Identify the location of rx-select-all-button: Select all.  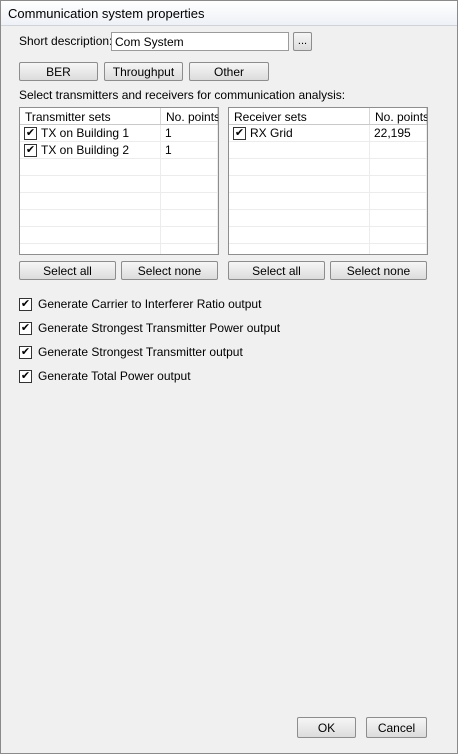
(276, 270).